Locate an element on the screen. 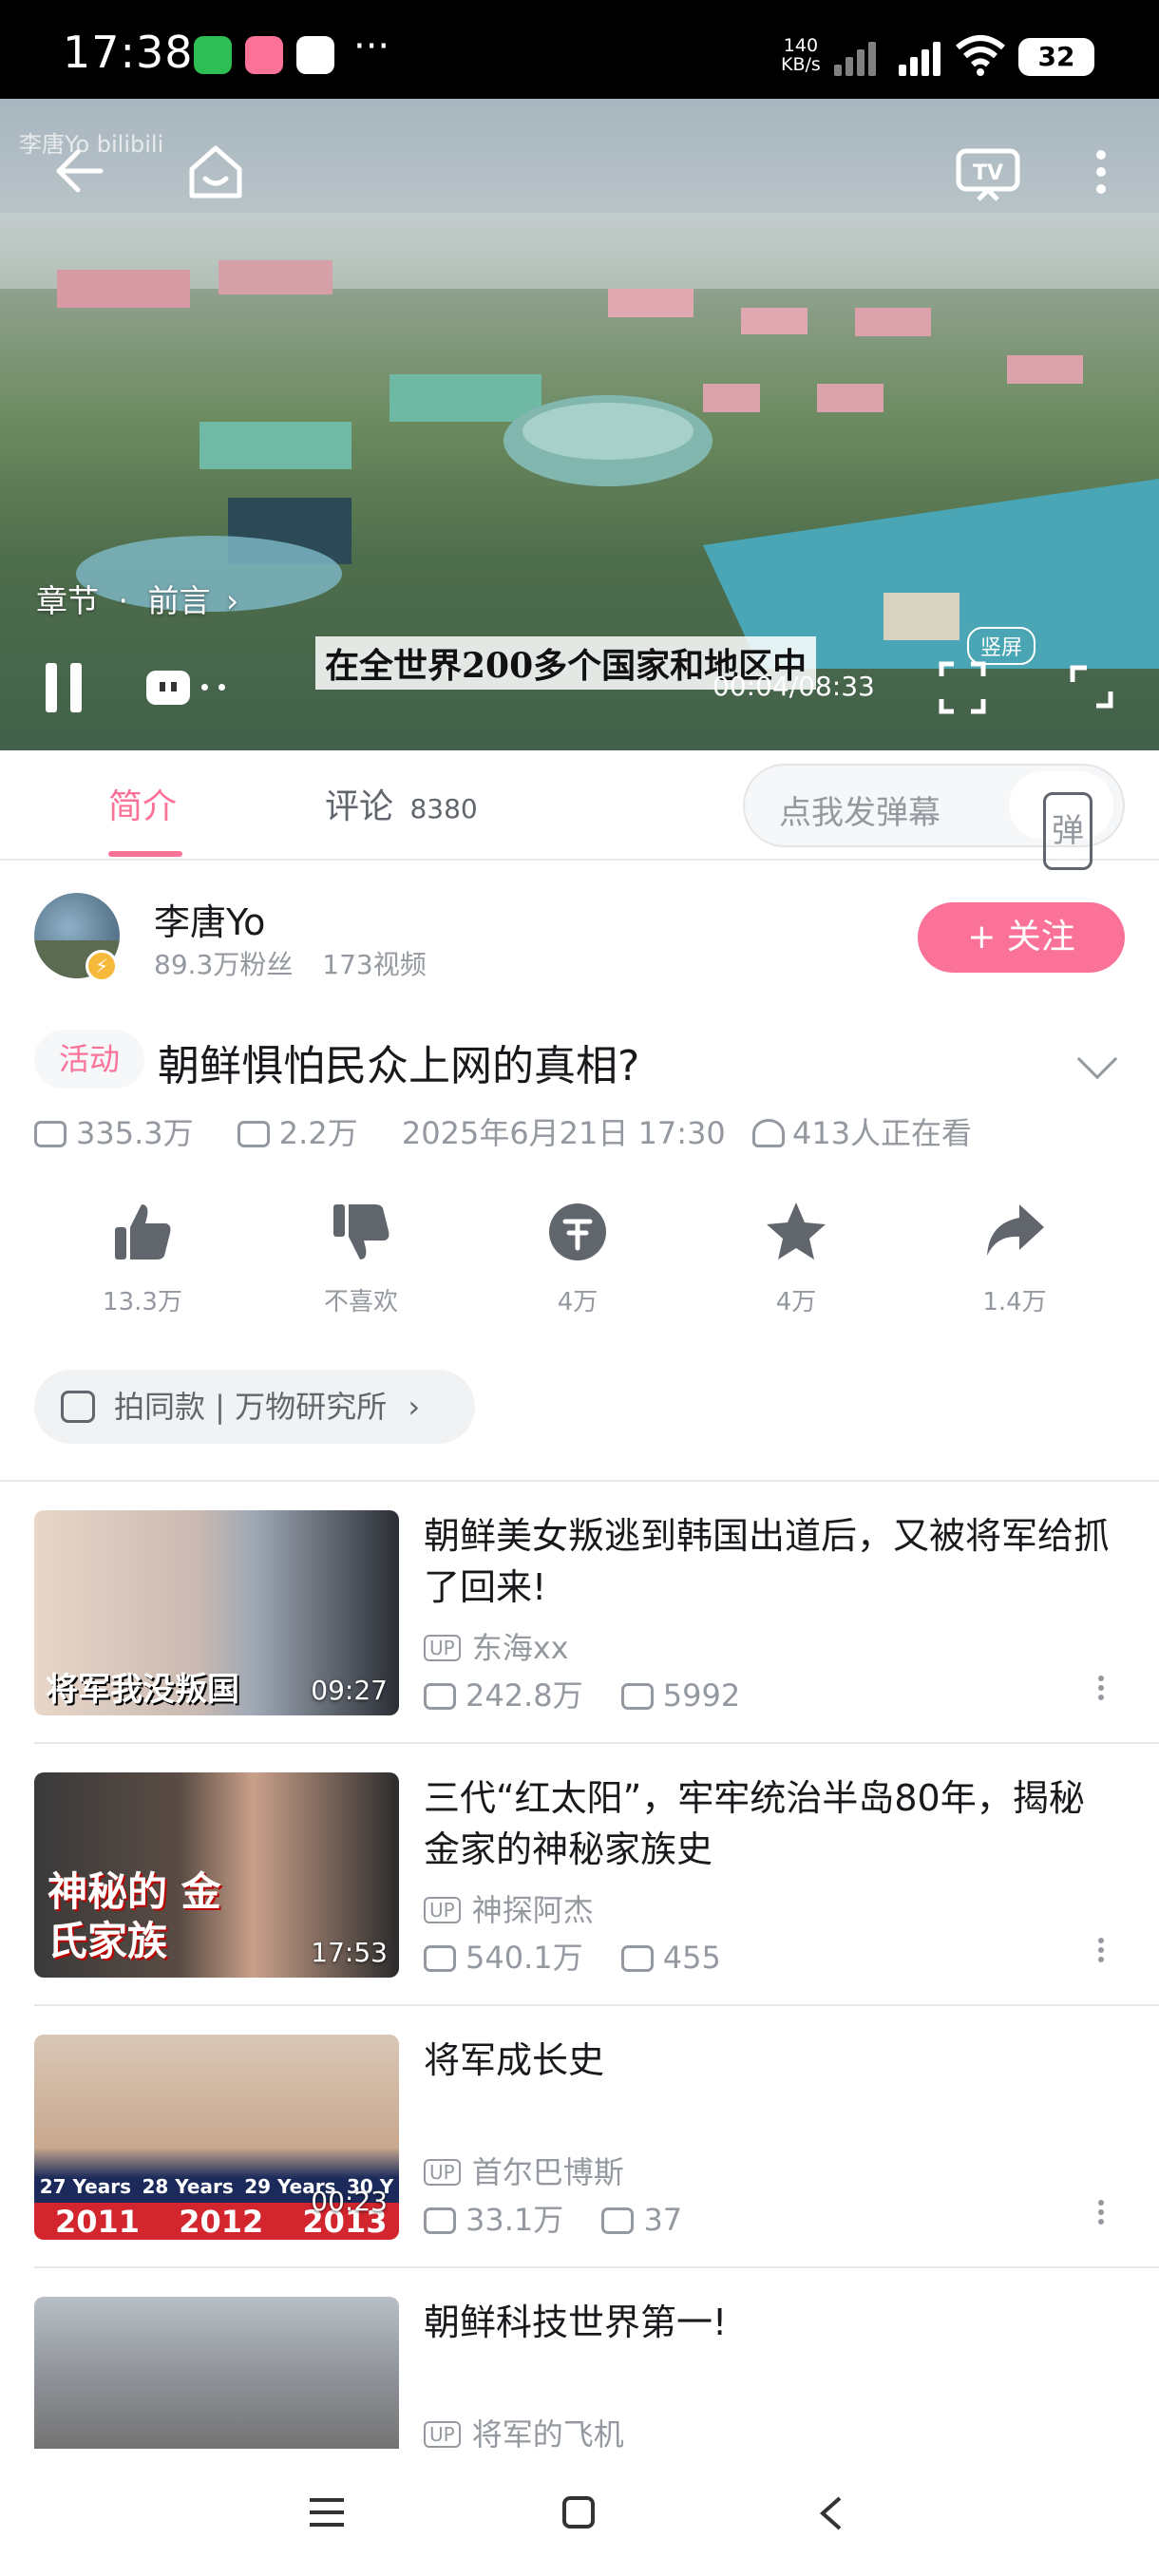 This screenshot has height=2576, width=1159. year-label: 27 Years is located at coordinates (85, 2186).